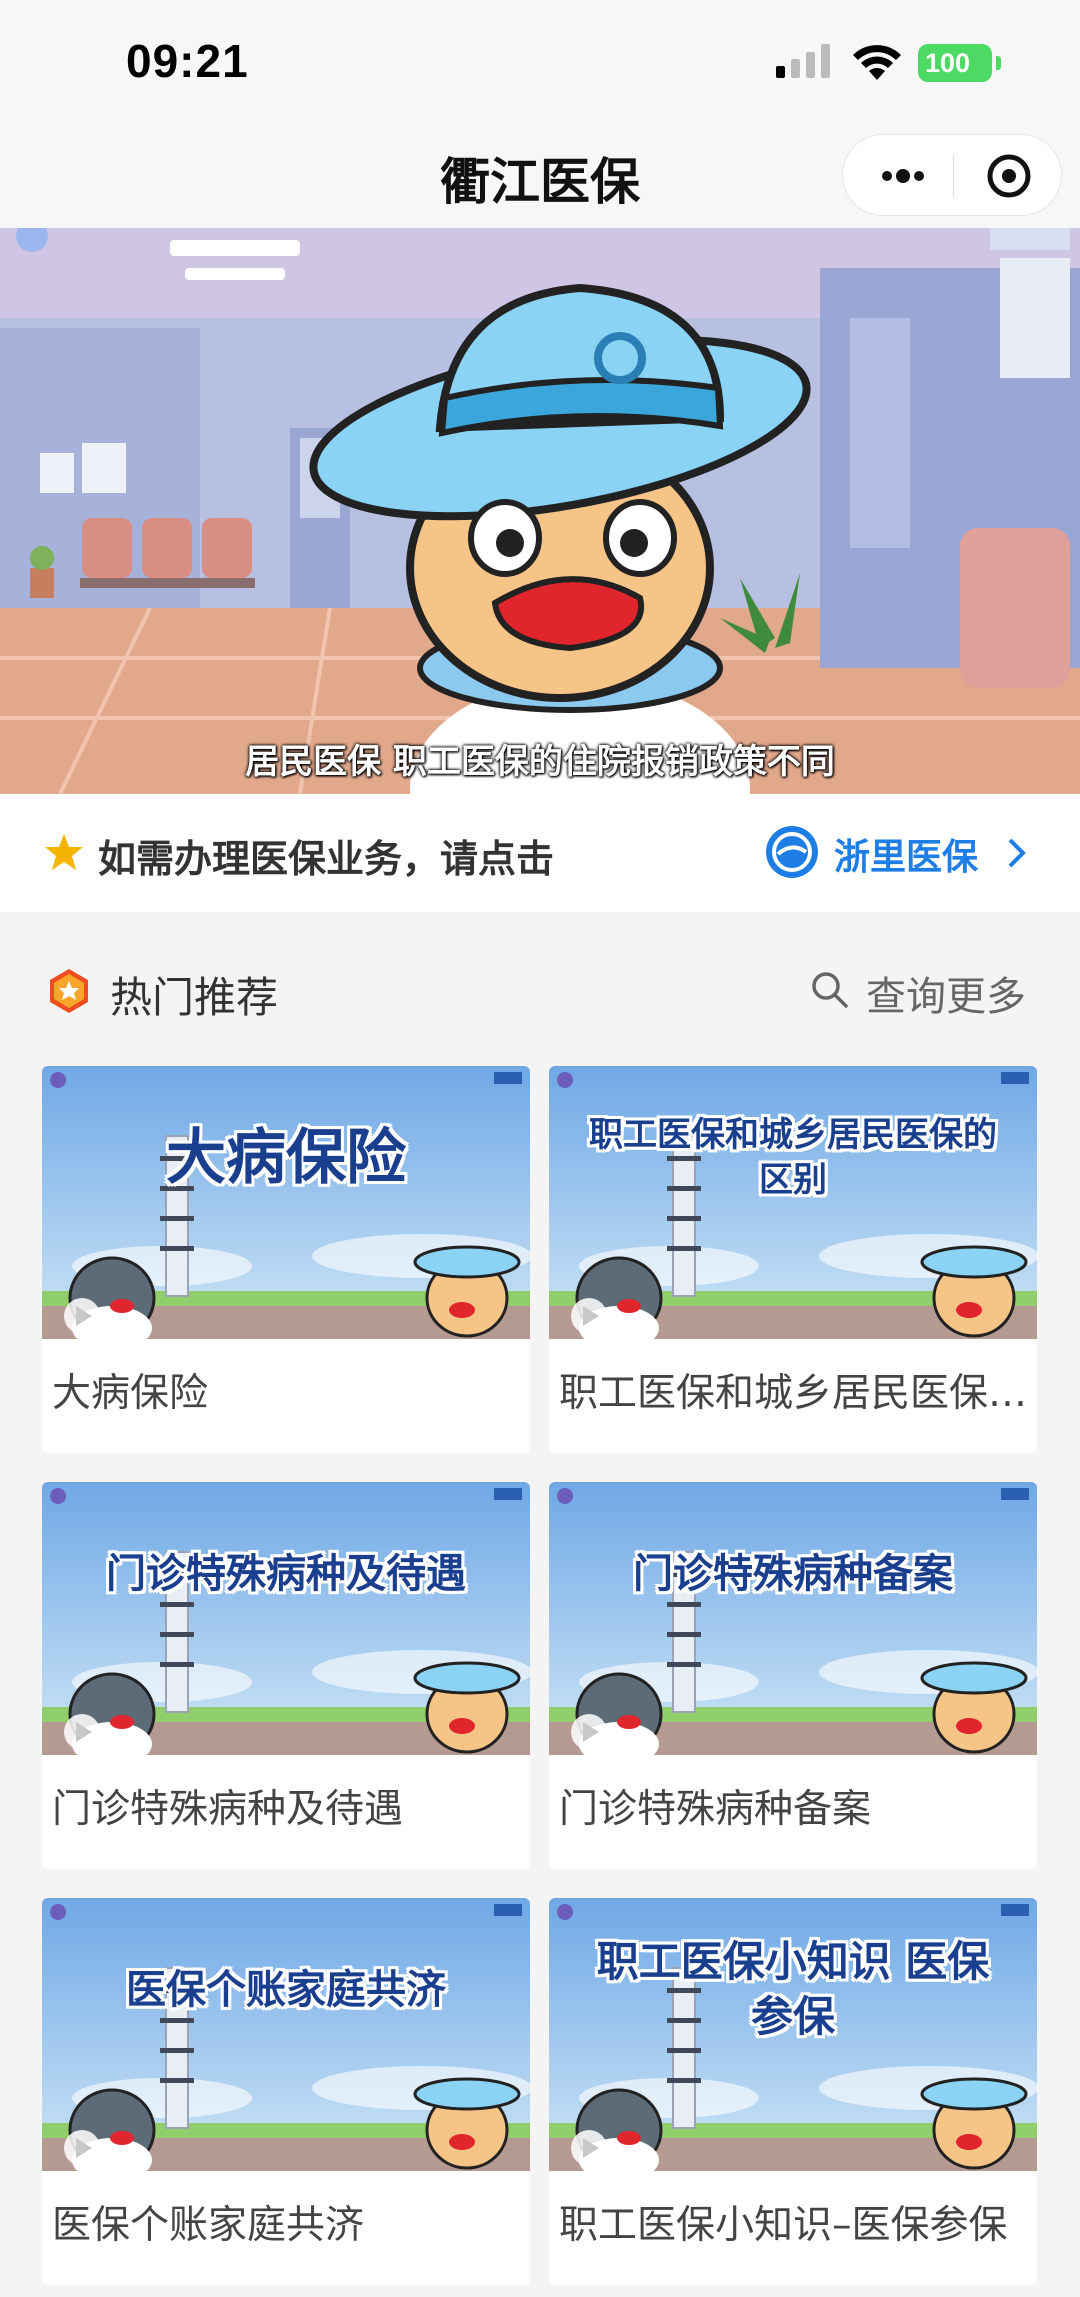  What do you see at coordinates (228, 1809) in the screenshot?
I see `video-card-label: 门诊特殊病种及待遇` at bounding box center [228, 1809].